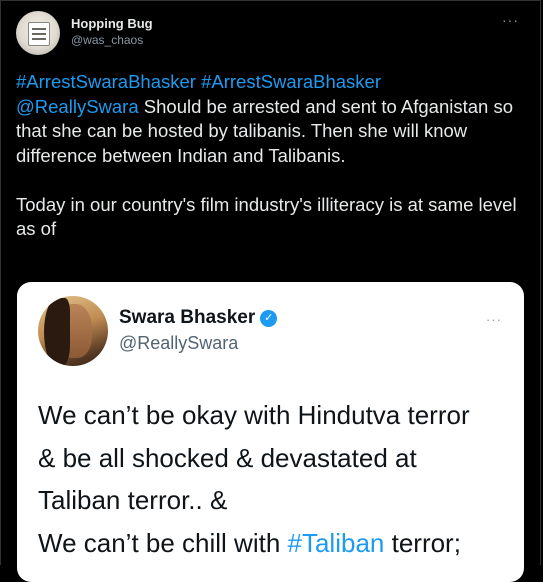 The width and height of the screenshot is (543, 582). What do you see at coordinates (112, 40) in the screenshot?
I see `author-handle: @was_chaos` at bounding box center [112, 40].